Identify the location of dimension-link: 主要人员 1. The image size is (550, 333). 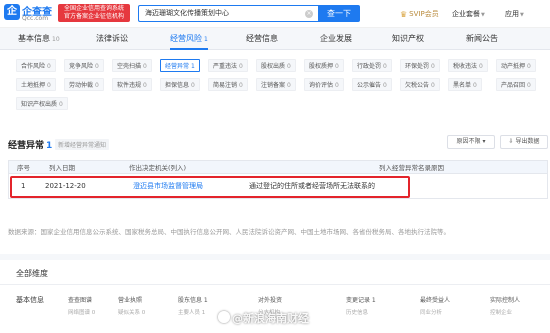
(191, 312).